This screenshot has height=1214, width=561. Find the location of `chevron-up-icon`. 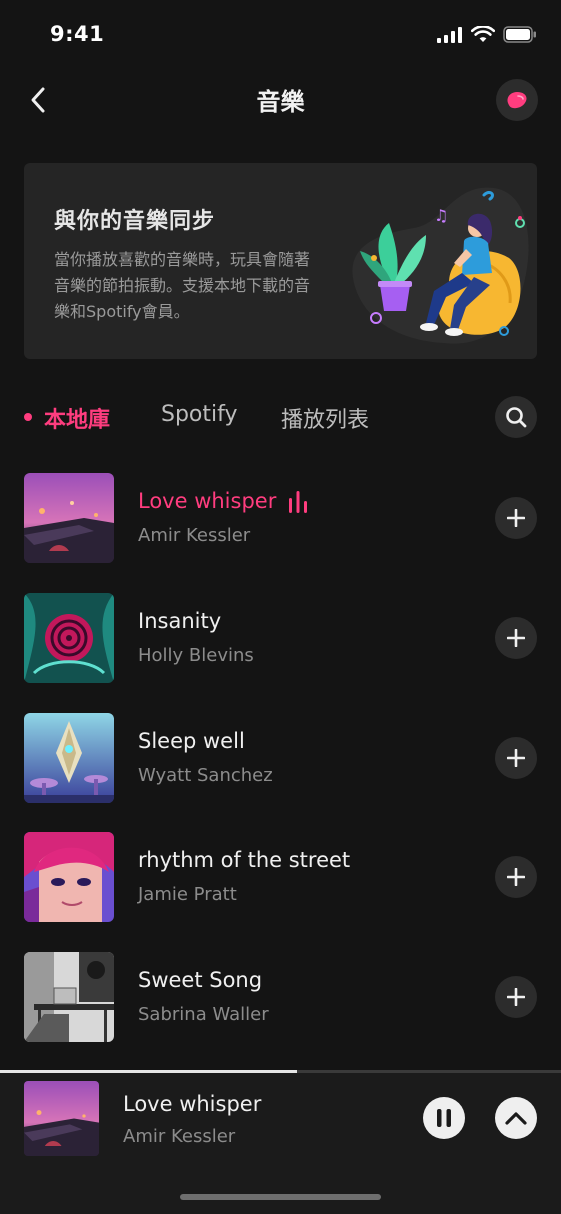

chevron-up-icon is located at coordinates (516, 1118).